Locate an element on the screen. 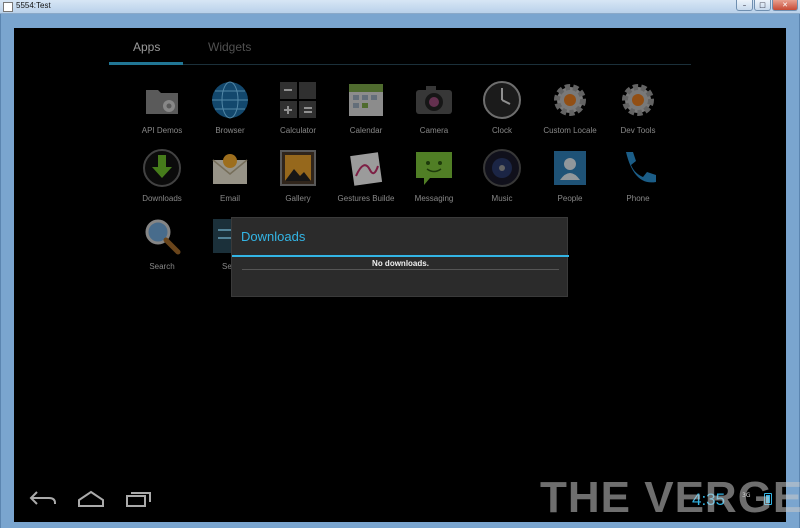 The image size is (800, 528). dialog-divider is located at coordinates (400, 269).